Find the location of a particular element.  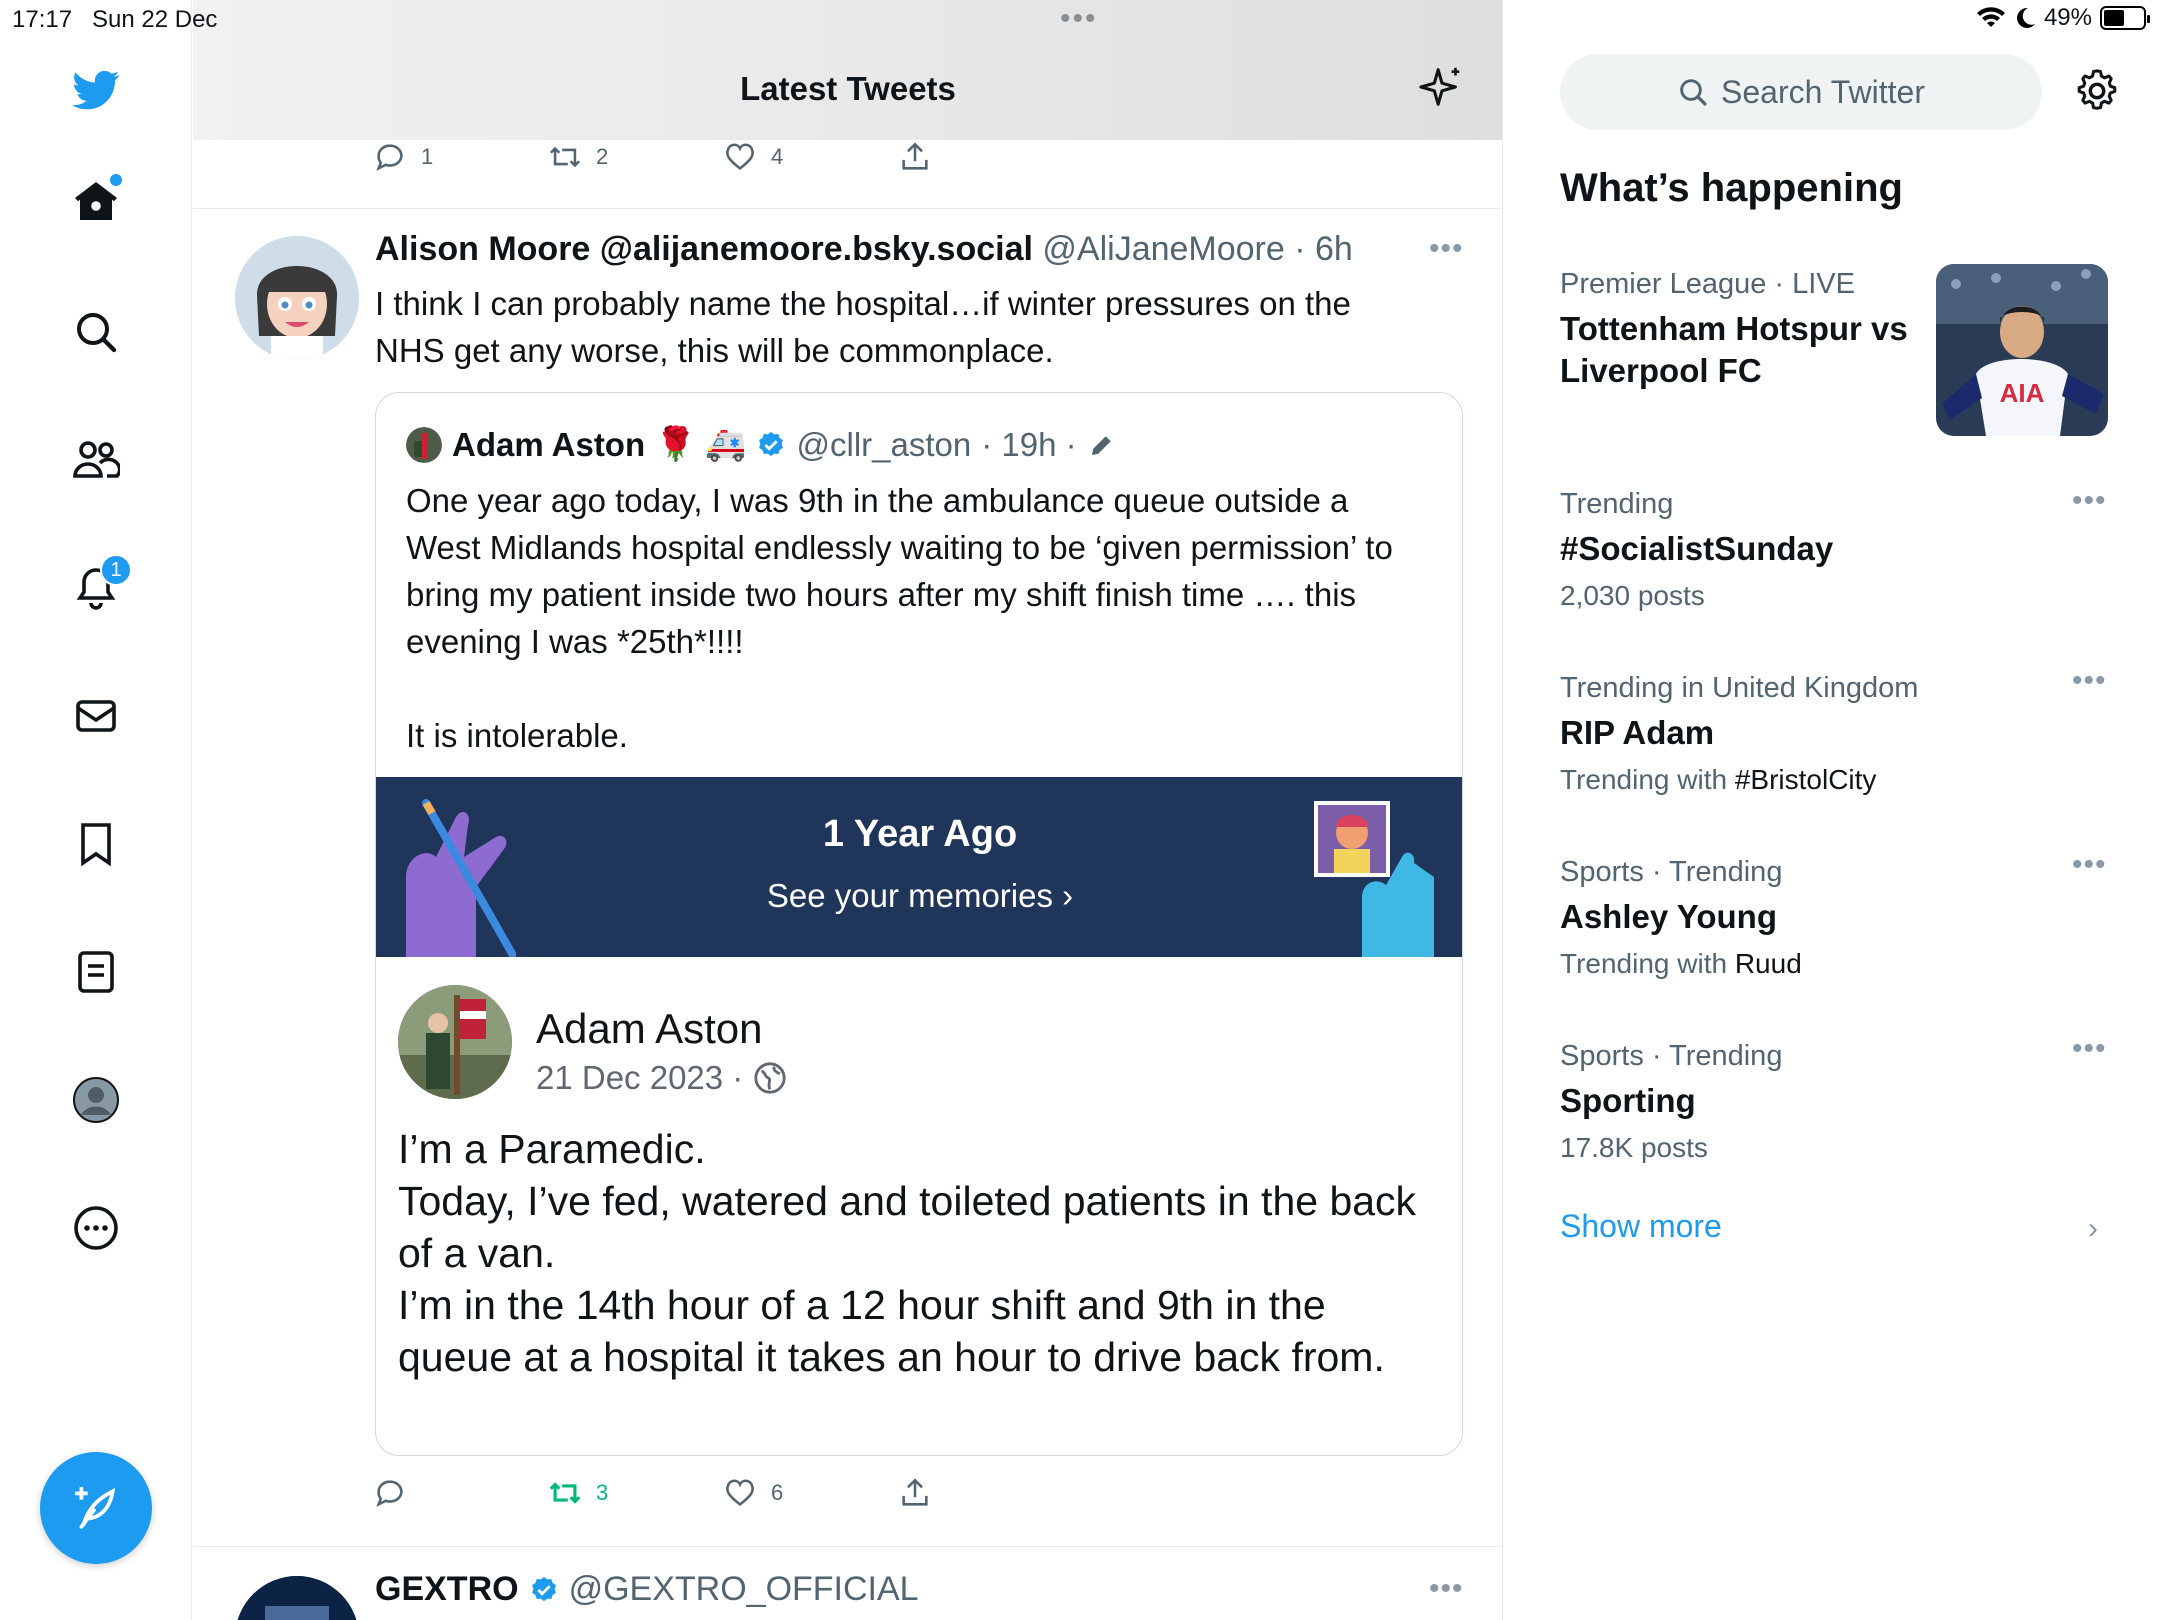

multitask-dots: ••• is located at coordinates (1079, 19).